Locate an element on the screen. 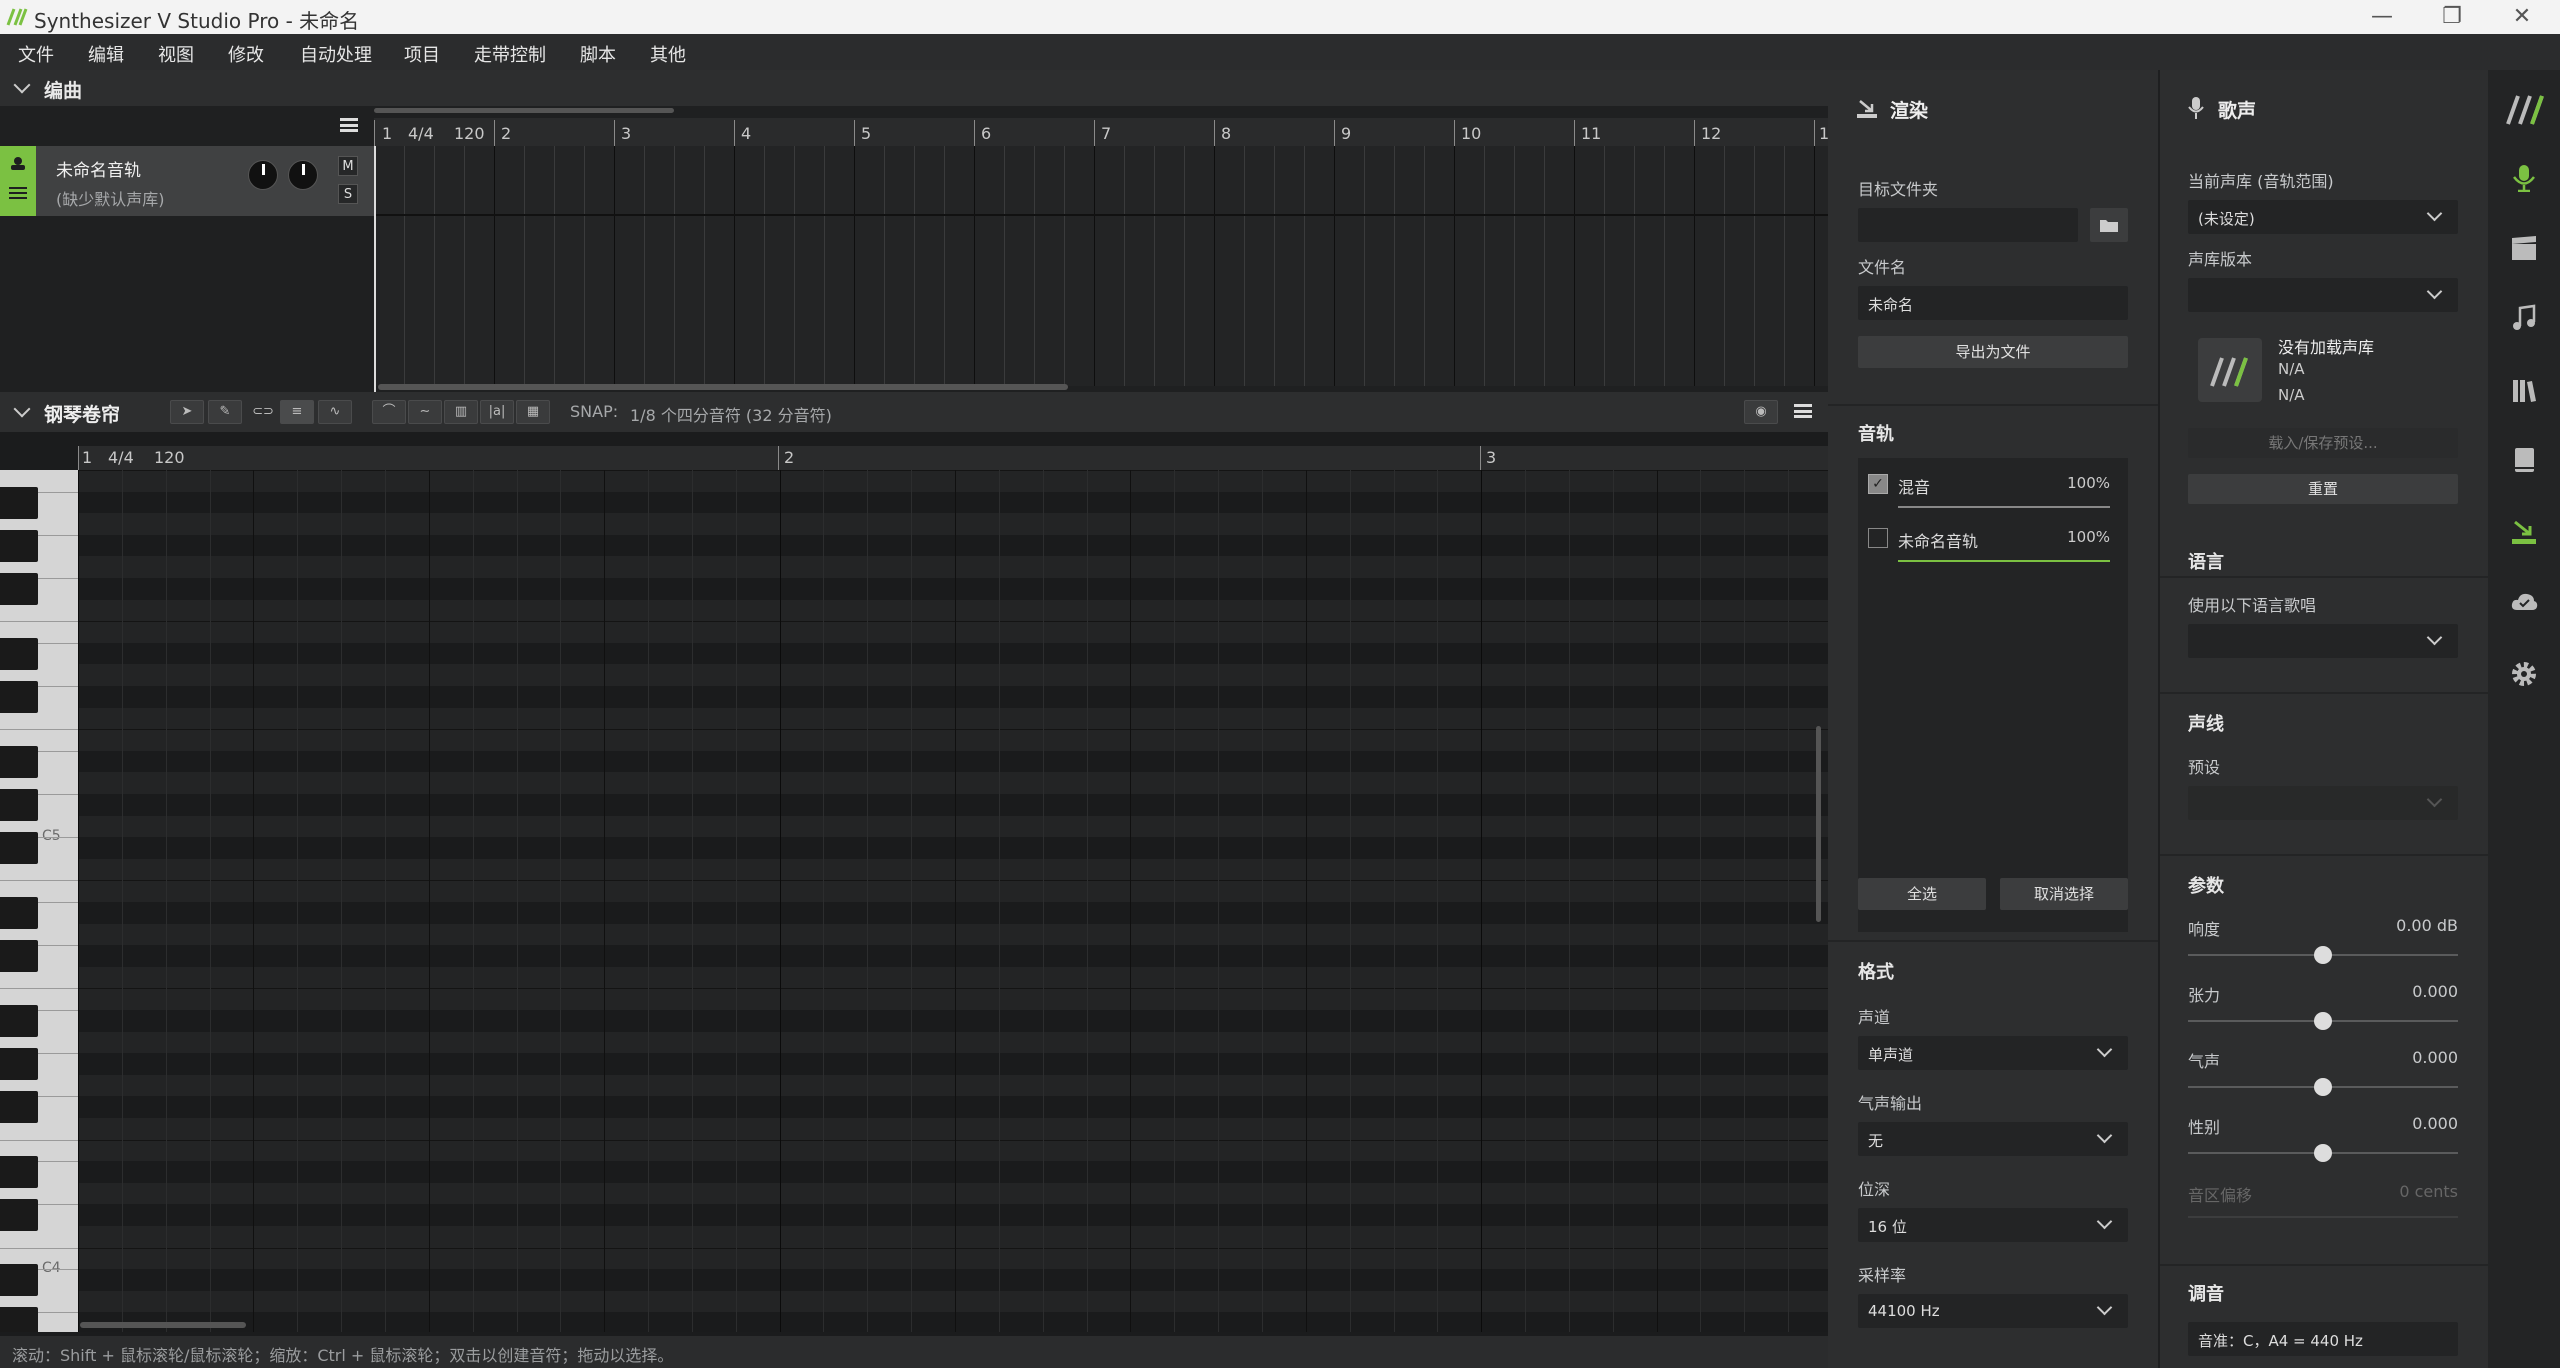 The image size is (2560, 1368). piano-roll-menu-icon is located at coordinates (1803, 411).